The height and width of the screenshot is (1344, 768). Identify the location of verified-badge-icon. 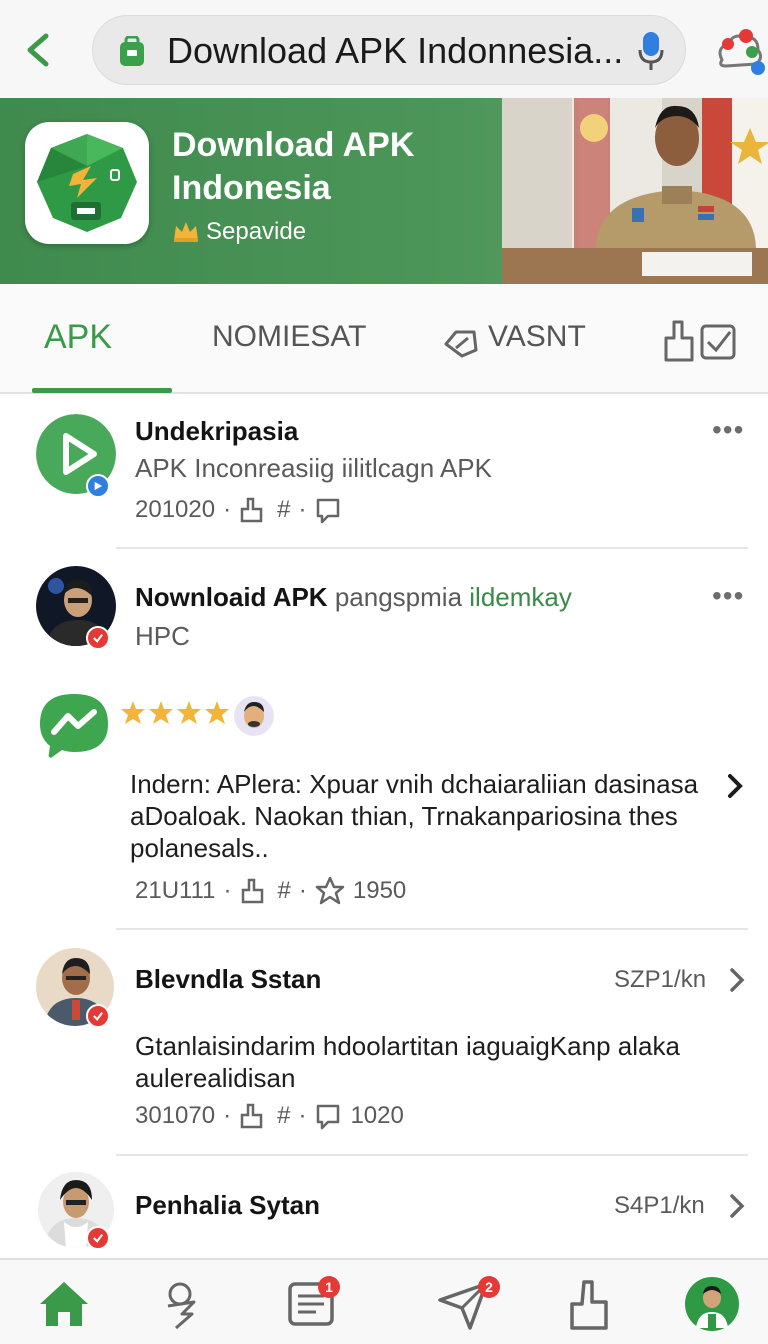
(98, 486).